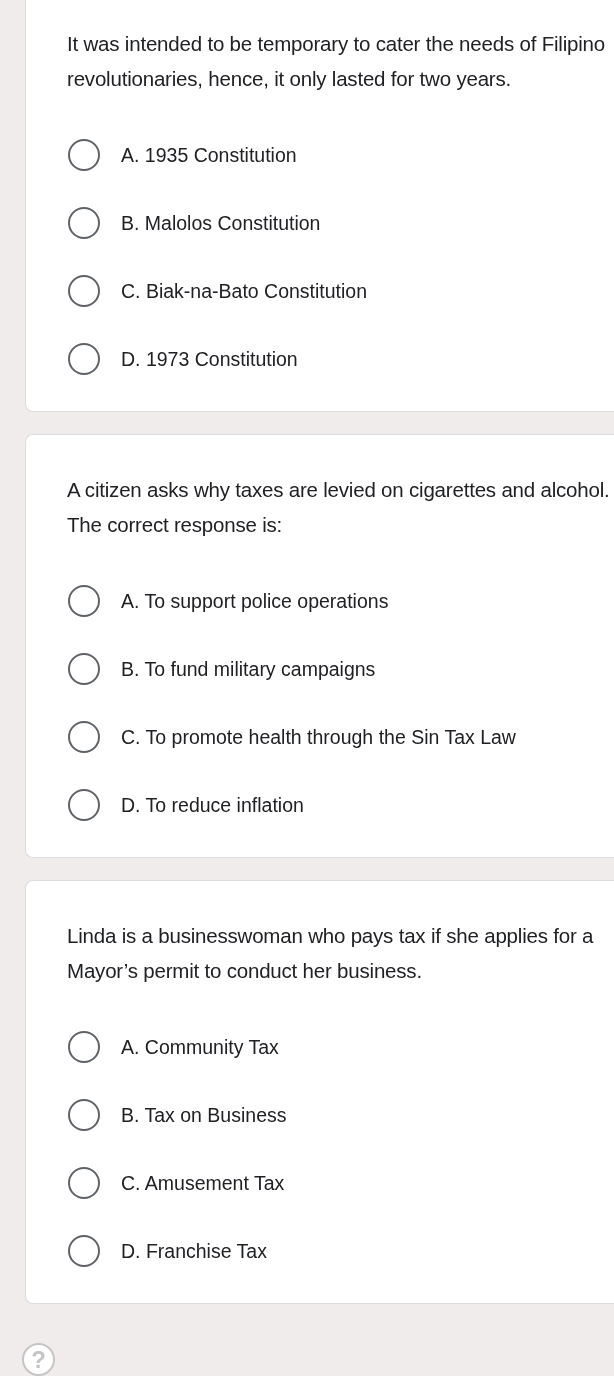  I want to click on option-label: D. To reduce inflation, so click(212, 805).